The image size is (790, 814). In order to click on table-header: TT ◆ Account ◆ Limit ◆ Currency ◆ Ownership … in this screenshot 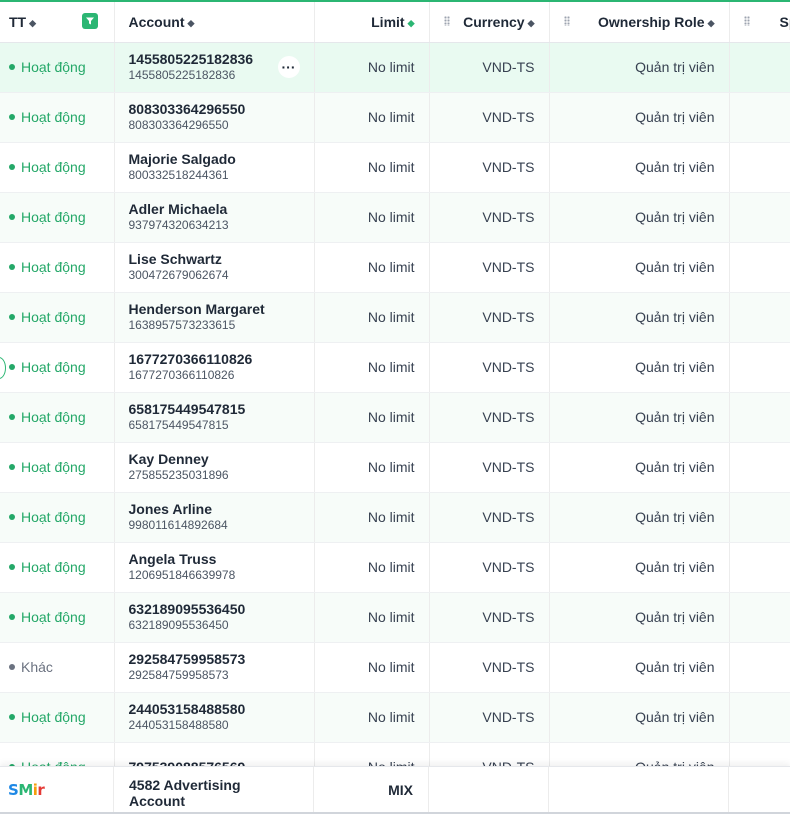, I will do `click(395, 22)`.